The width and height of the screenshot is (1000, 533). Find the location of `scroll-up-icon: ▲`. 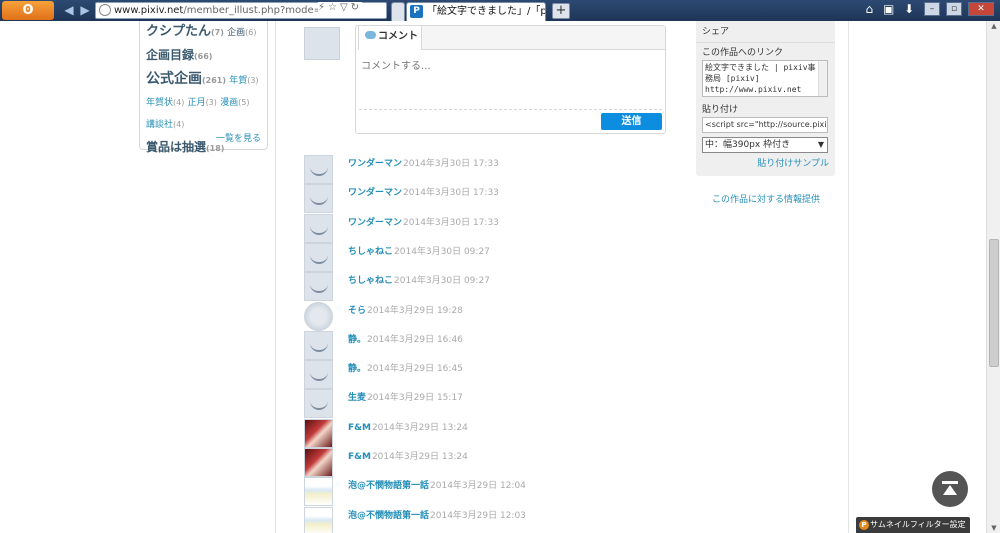

scroll-up-icon: ▲ is located at coordinates (994, 26).